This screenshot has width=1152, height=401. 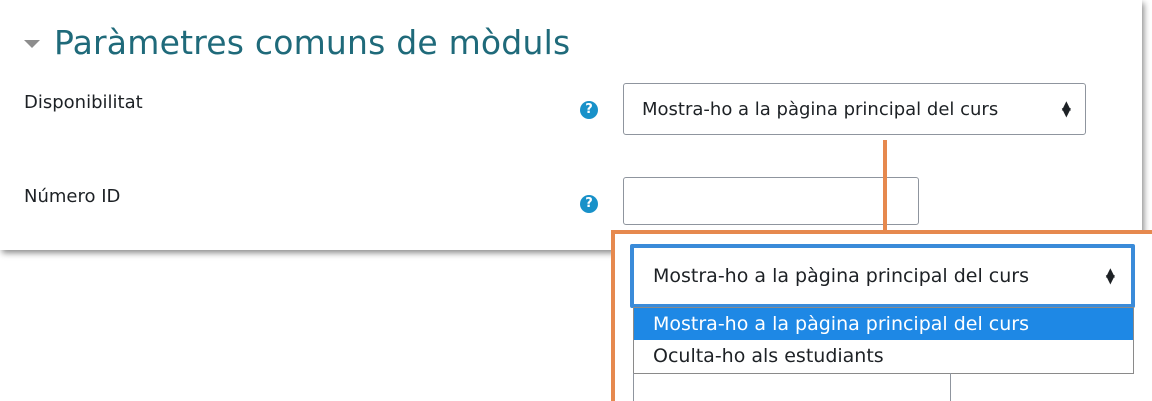 I want to click on zoomed-input-fragment, so click(x=792, y=387).